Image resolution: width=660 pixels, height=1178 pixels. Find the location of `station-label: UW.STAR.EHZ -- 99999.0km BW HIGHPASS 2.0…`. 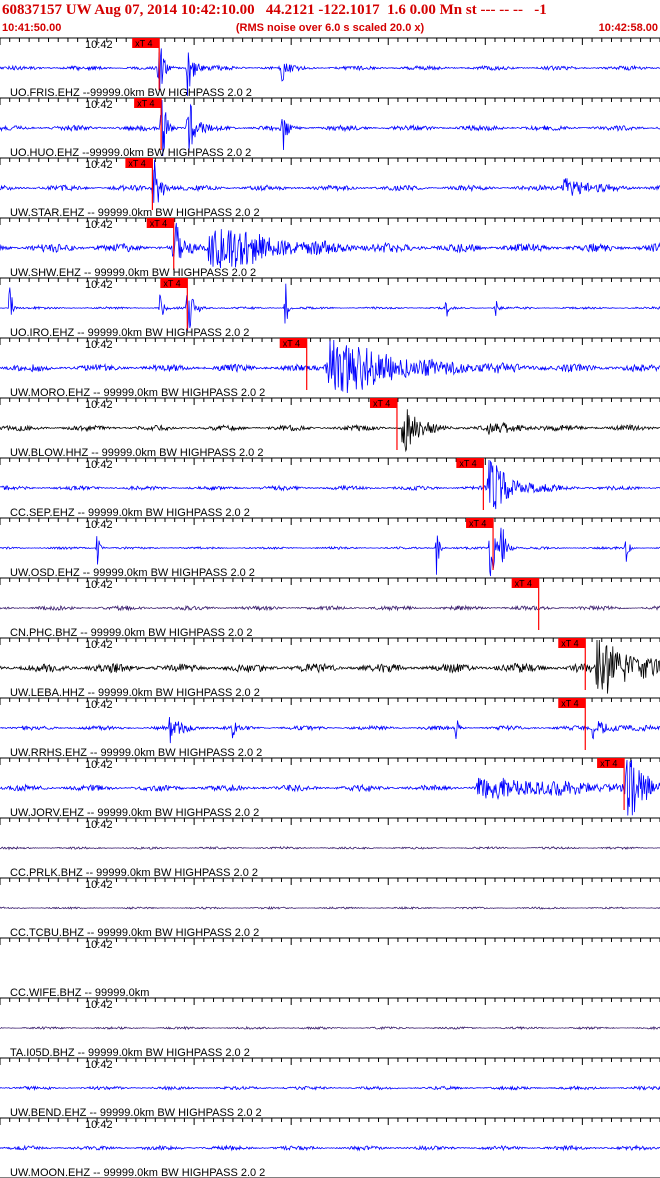

station-label: UW.STAR.EHZ -- 99999.0km BW HIGHPASS 2.0… is located at coordinates (135, 213).